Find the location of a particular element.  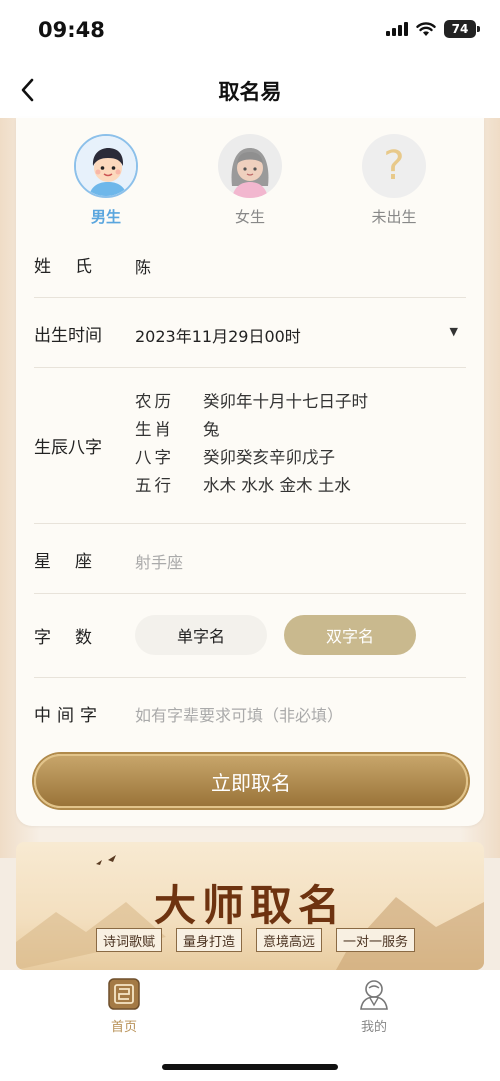

tab-mine-label: 我的 is located at coordinates (373, 1027).